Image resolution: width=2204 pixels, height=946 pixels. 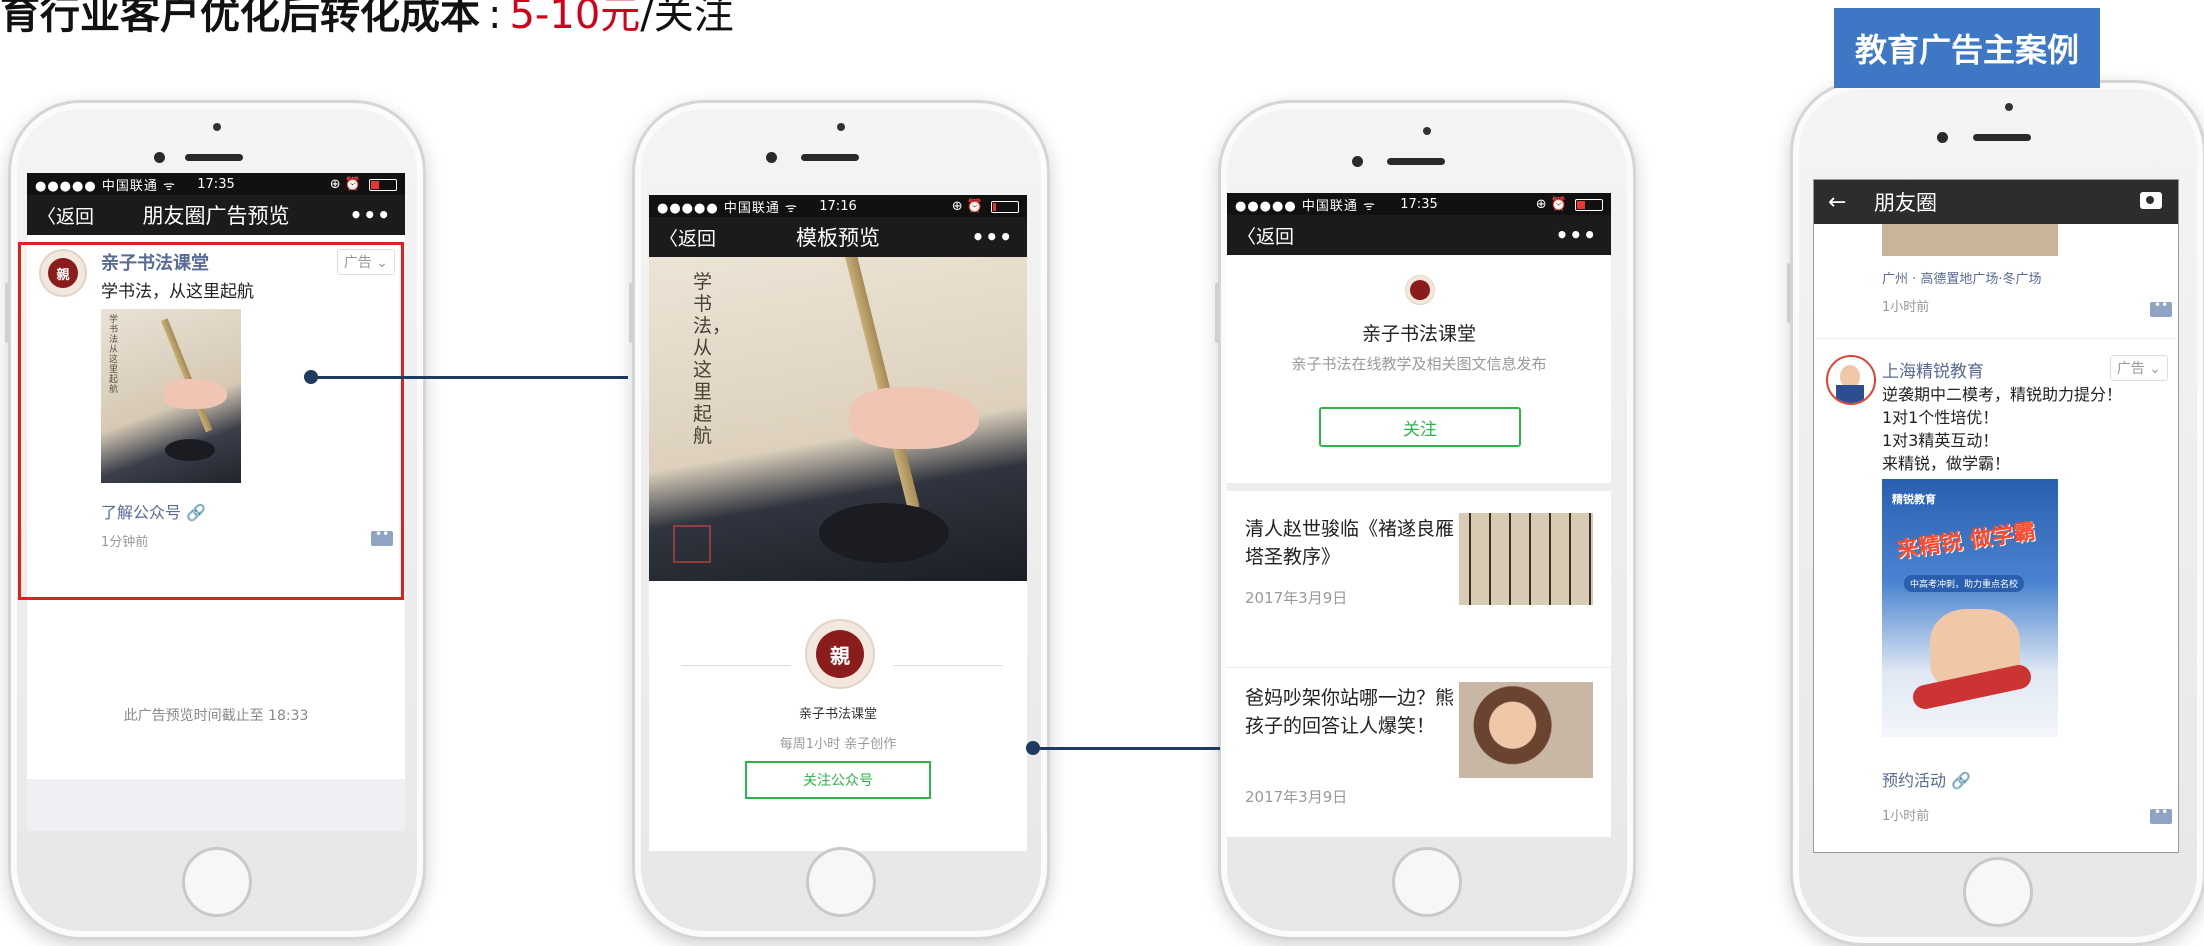 What do you see at coordinates (1837, 202) in the screenshot?
I see `back-arrow-icon: ←` at bounding box center [1837, 202].